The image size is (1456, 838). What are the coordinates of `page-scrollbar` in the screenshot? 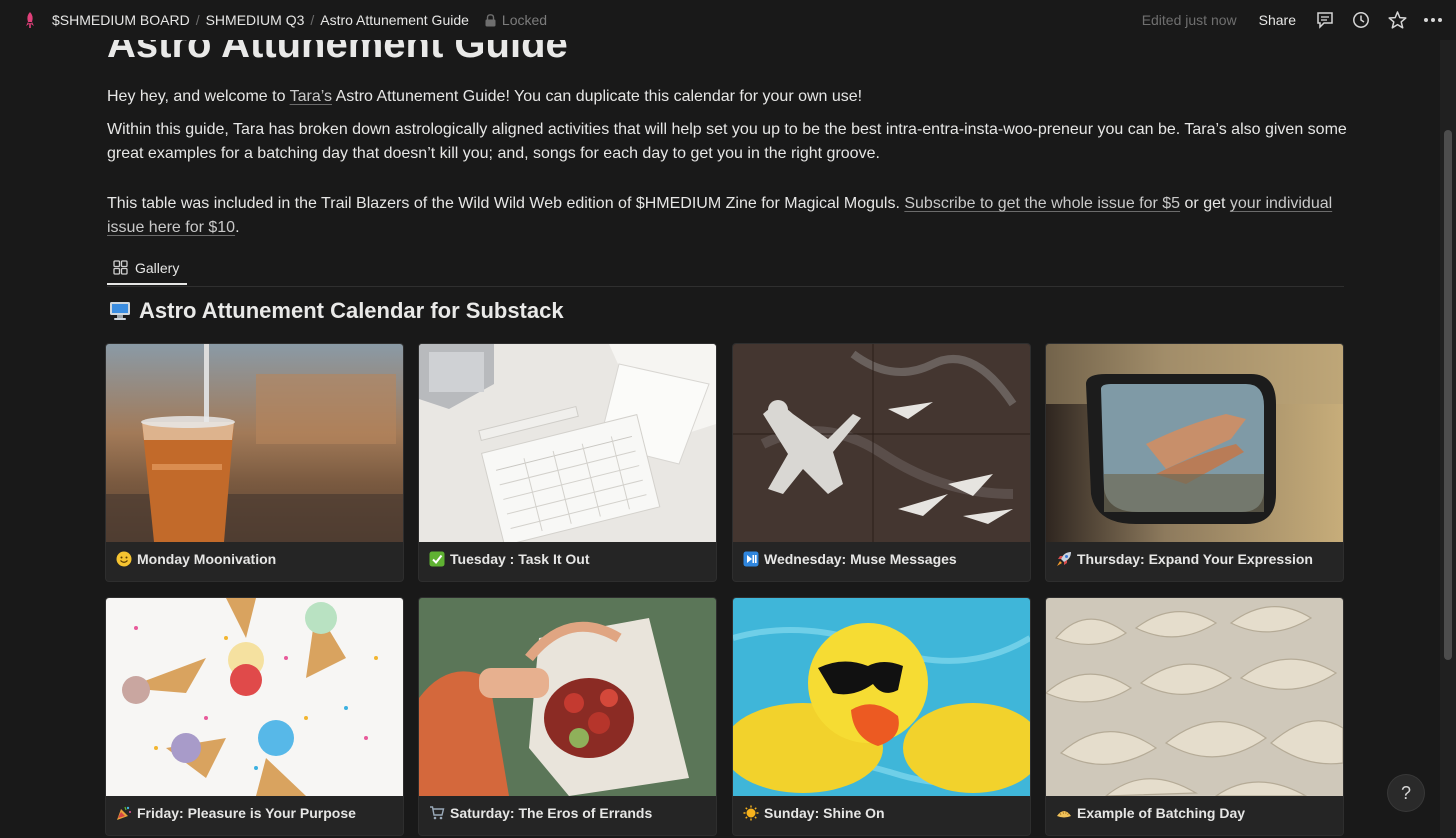 It's located at (1448, 419).